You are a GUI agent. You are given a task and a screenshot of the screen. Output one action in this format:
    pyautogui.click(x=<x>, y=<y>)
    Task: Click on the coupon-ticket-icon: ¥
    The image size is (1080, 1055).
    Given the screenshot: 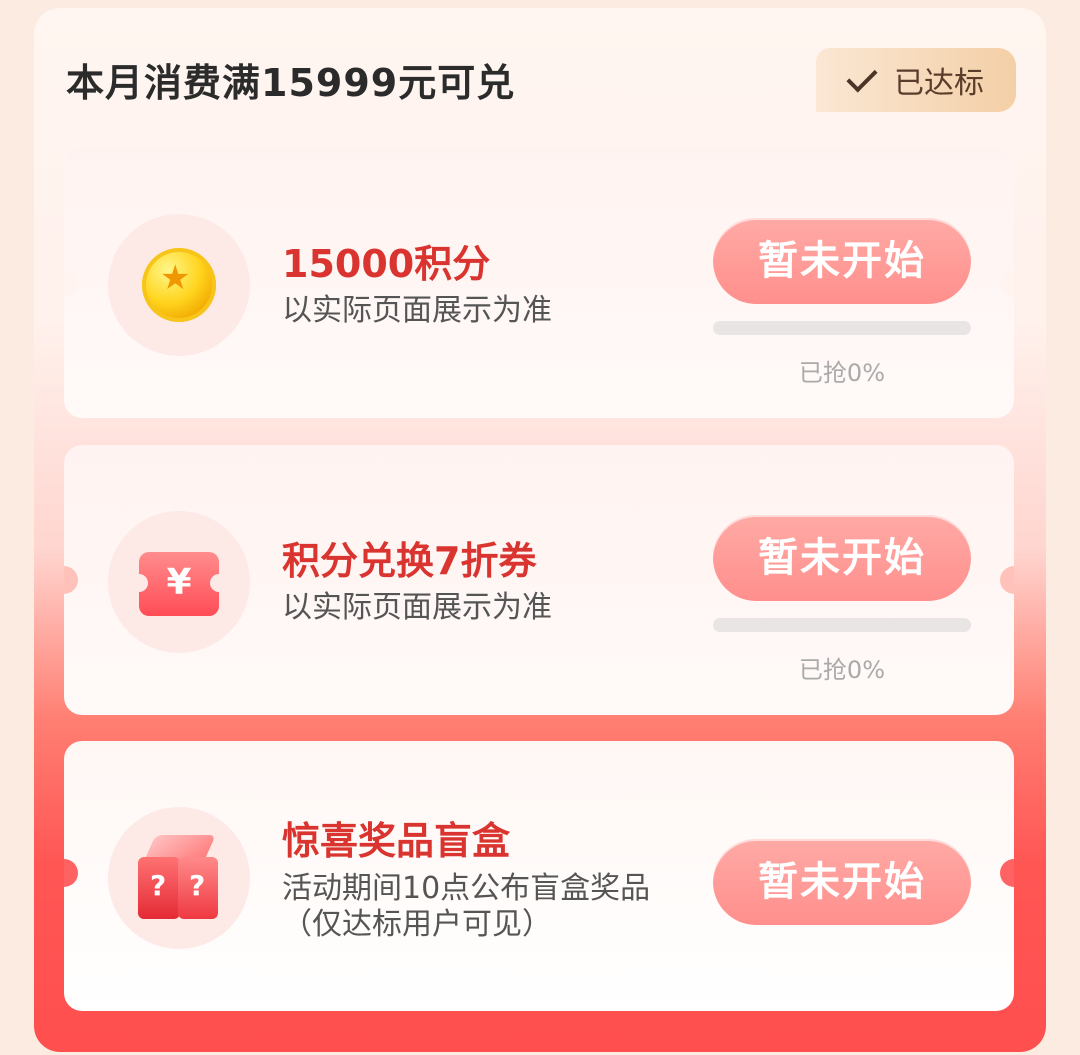 What is the action you would take?
    pyautogui.click(x=179, y=584)
    